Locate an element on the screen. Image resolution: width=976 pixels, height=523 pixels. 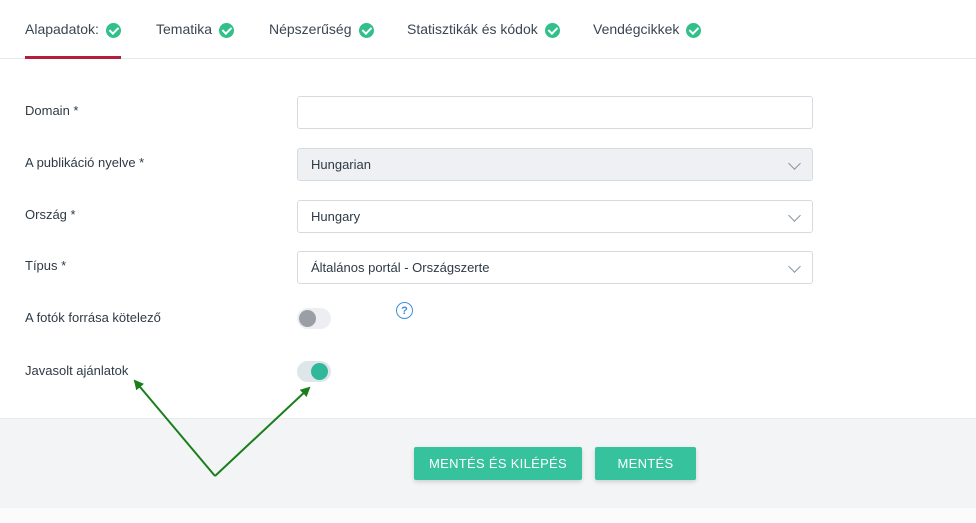
recommended-label: Javasolt ajánlatok is located at coordinates (77, 370).